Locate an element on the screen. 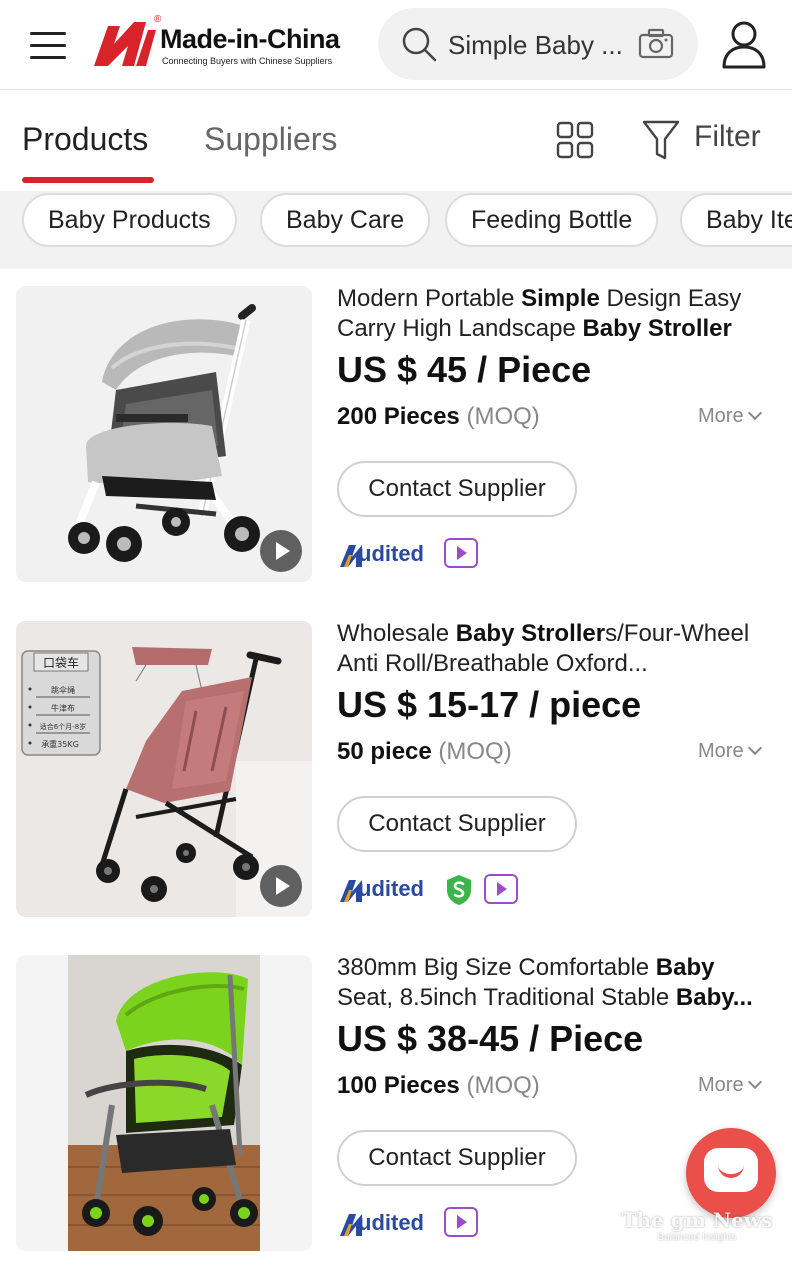  title-text: Wholesale is located at coordinates (396, 633).